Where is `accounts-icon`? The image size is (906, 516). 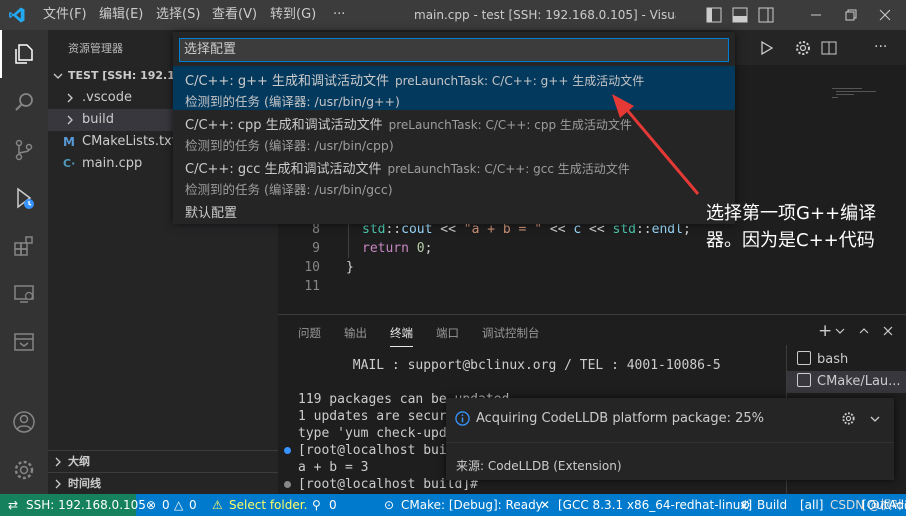
accounts-icon is located at coordinates (24, 422).